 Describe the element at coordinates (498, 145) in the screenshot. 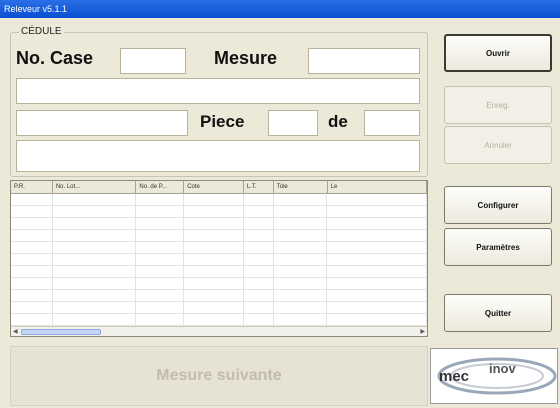

I see `annuler-button: Annuler` at that location.